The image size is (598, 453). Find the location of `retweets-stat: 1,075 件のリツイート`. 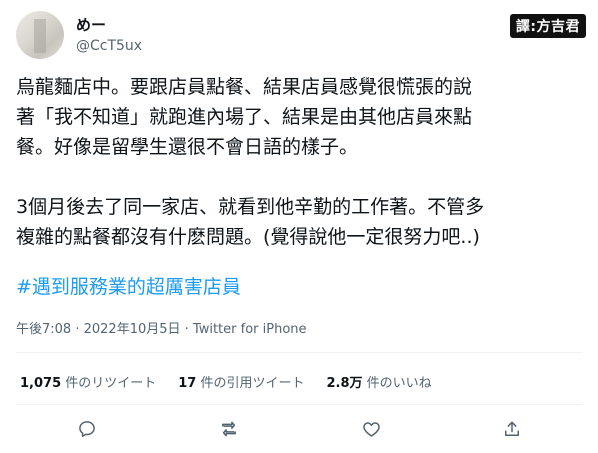

retweets-stat: 1,075 件のリツイート is located at coordinates (88, 381).